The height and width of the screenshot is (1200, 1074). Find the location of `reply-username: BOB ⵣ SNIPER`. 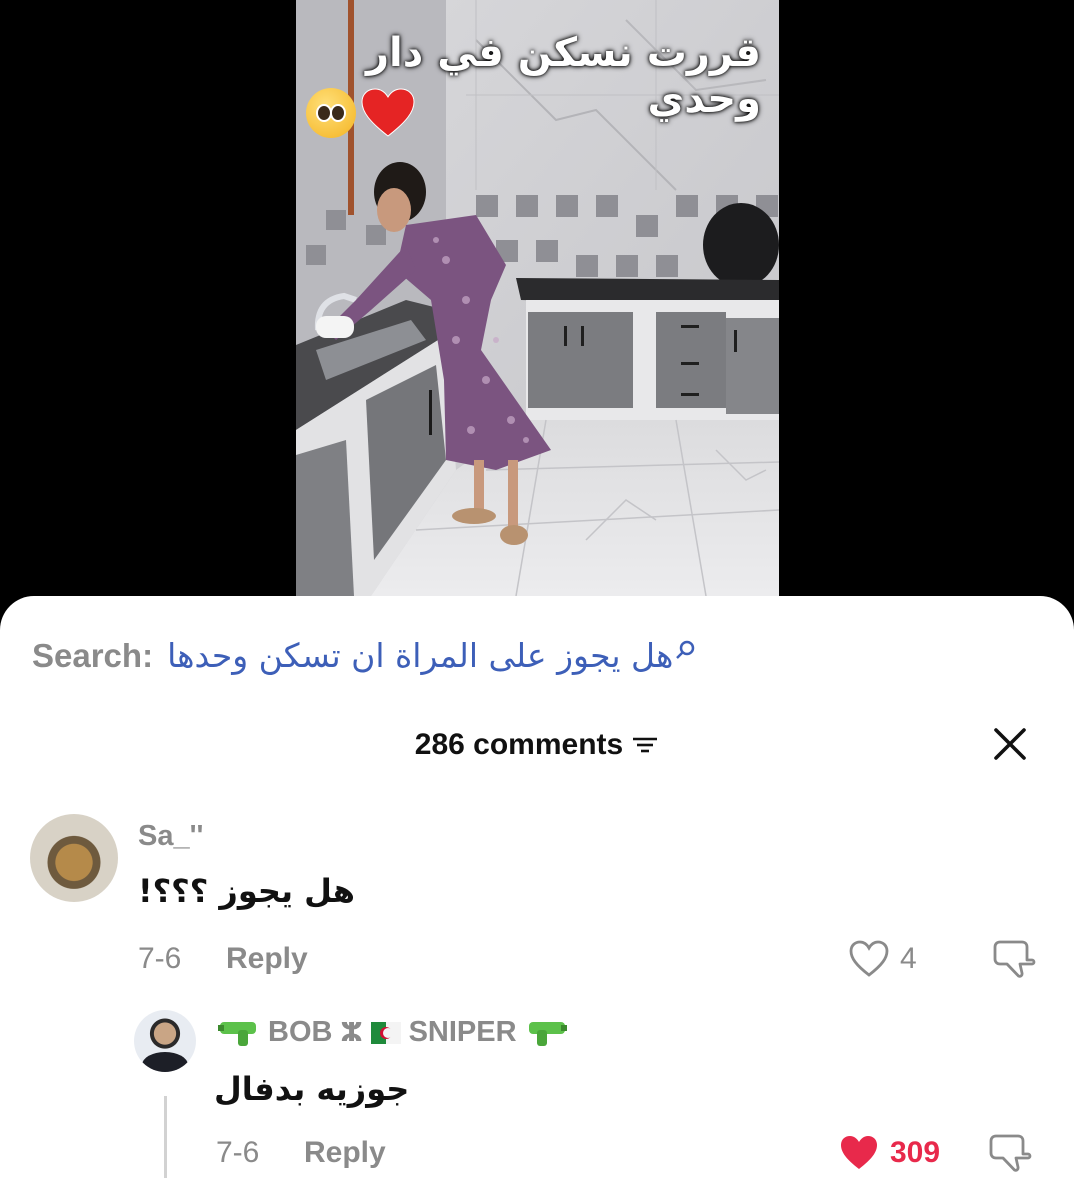

reply-username: BOB ⵣ SNIPER is located at coordinates (392, 1032).